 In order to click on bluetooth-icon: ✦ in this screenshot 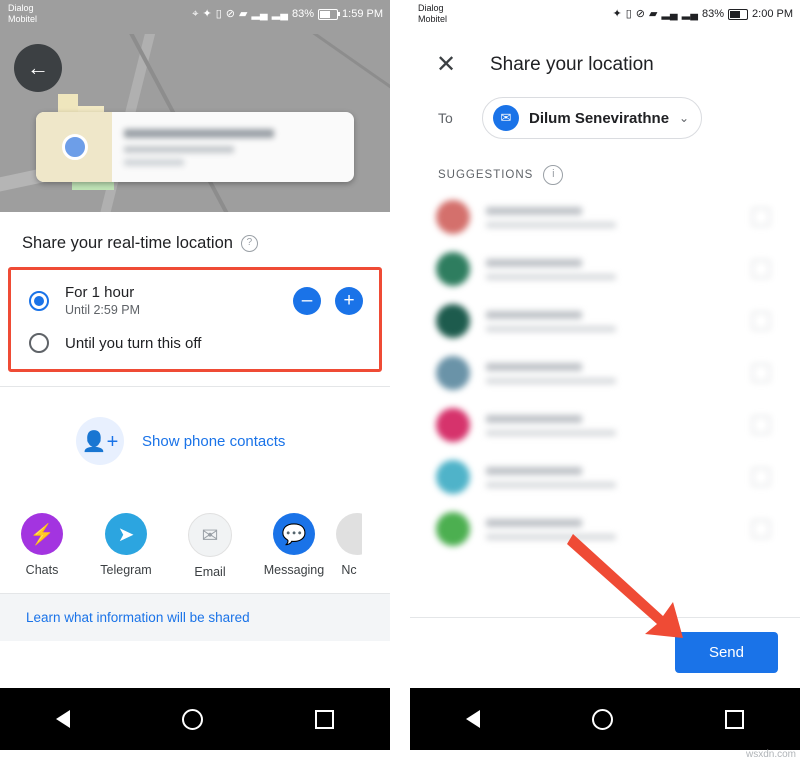, I will do `click(617, 13)`.